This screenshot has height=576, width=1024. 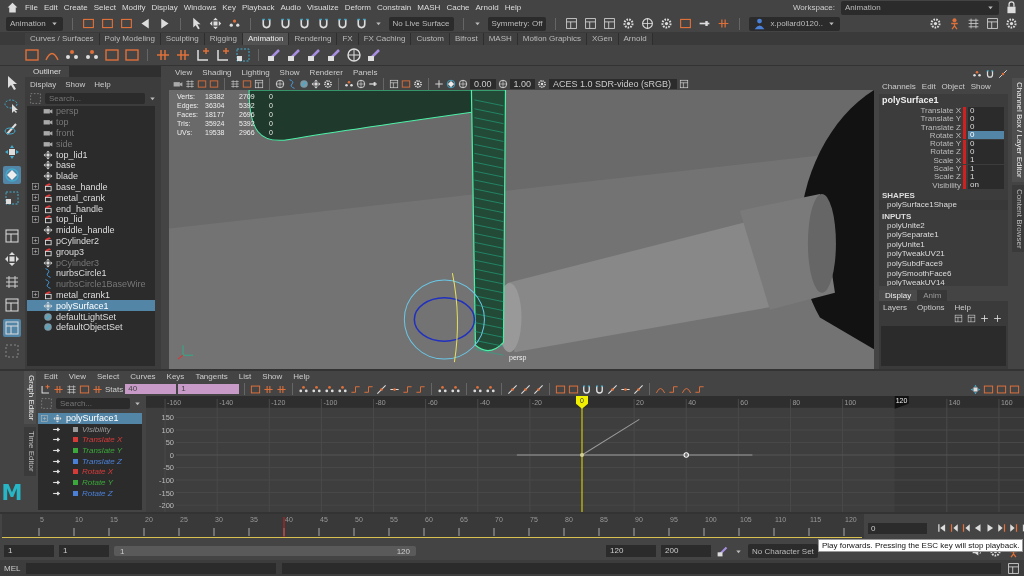 I want to click on channel-label: Scale X, so click(x=946, y=160).